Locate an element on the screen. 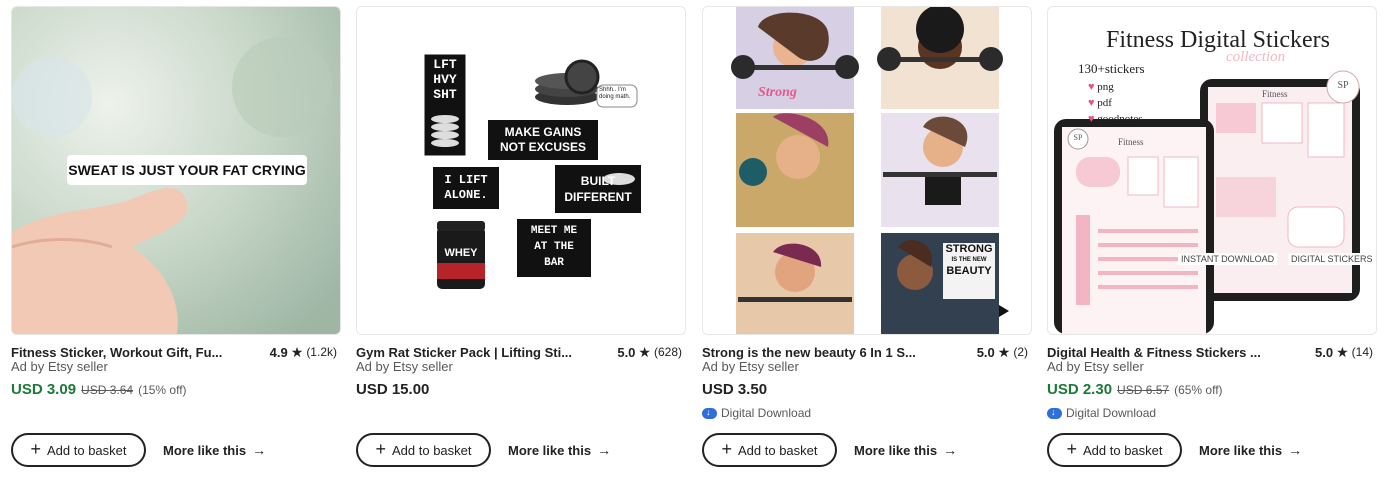  mockup-instant: INSTANT DOWNLOAD is located at coordinates (1228, 259).